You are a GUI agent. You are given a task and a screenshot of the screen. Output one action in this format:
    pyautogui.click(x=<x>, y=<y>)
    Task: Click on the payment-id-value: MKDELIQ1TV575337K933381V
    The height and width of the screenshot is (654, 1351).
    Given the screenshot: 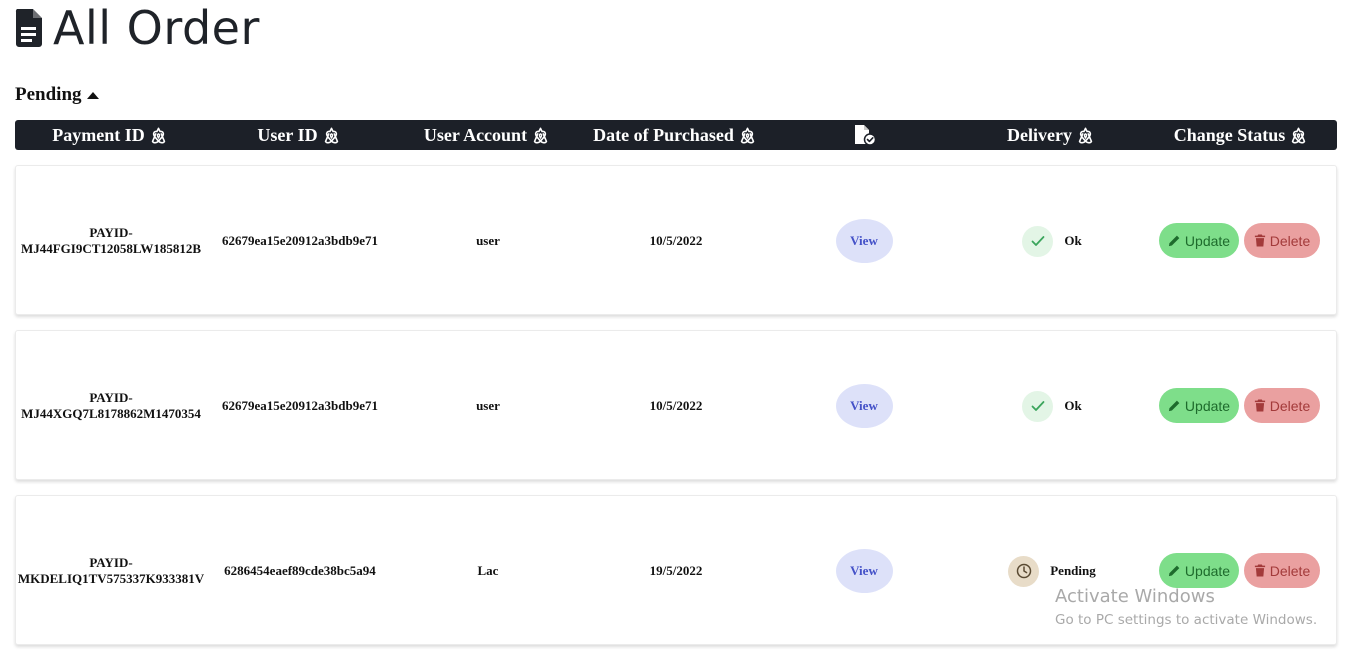 What is the action you would take?
    pyautogui.click(x=111, y=578)
    